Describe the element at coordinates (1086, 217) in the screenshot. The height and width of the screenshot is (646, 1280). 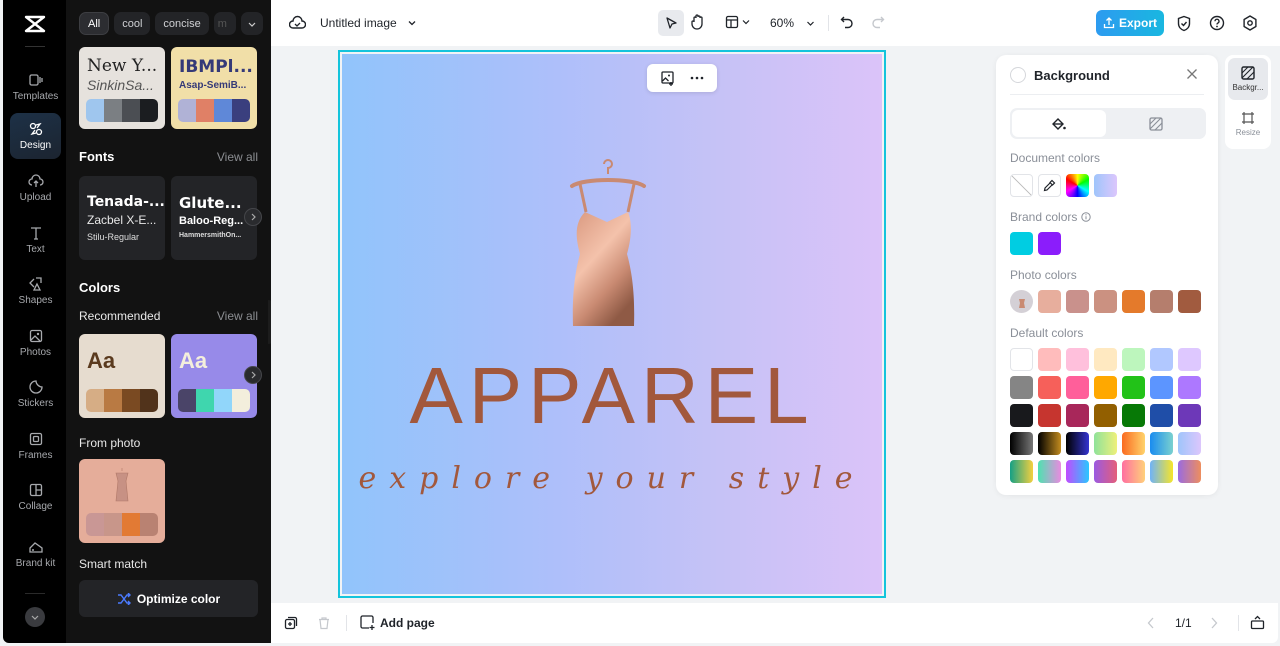
I see `info-icon` at that location.